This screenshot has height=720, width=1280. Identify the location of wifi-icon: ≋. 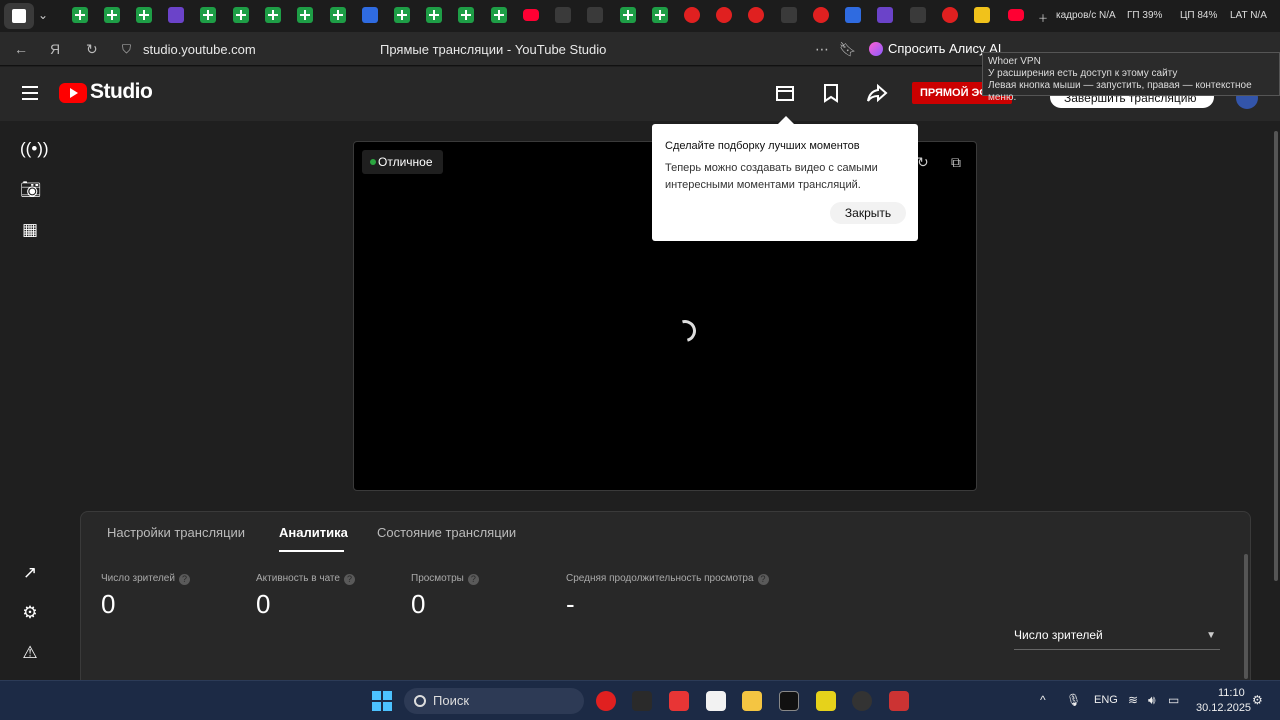
(1133, 700).